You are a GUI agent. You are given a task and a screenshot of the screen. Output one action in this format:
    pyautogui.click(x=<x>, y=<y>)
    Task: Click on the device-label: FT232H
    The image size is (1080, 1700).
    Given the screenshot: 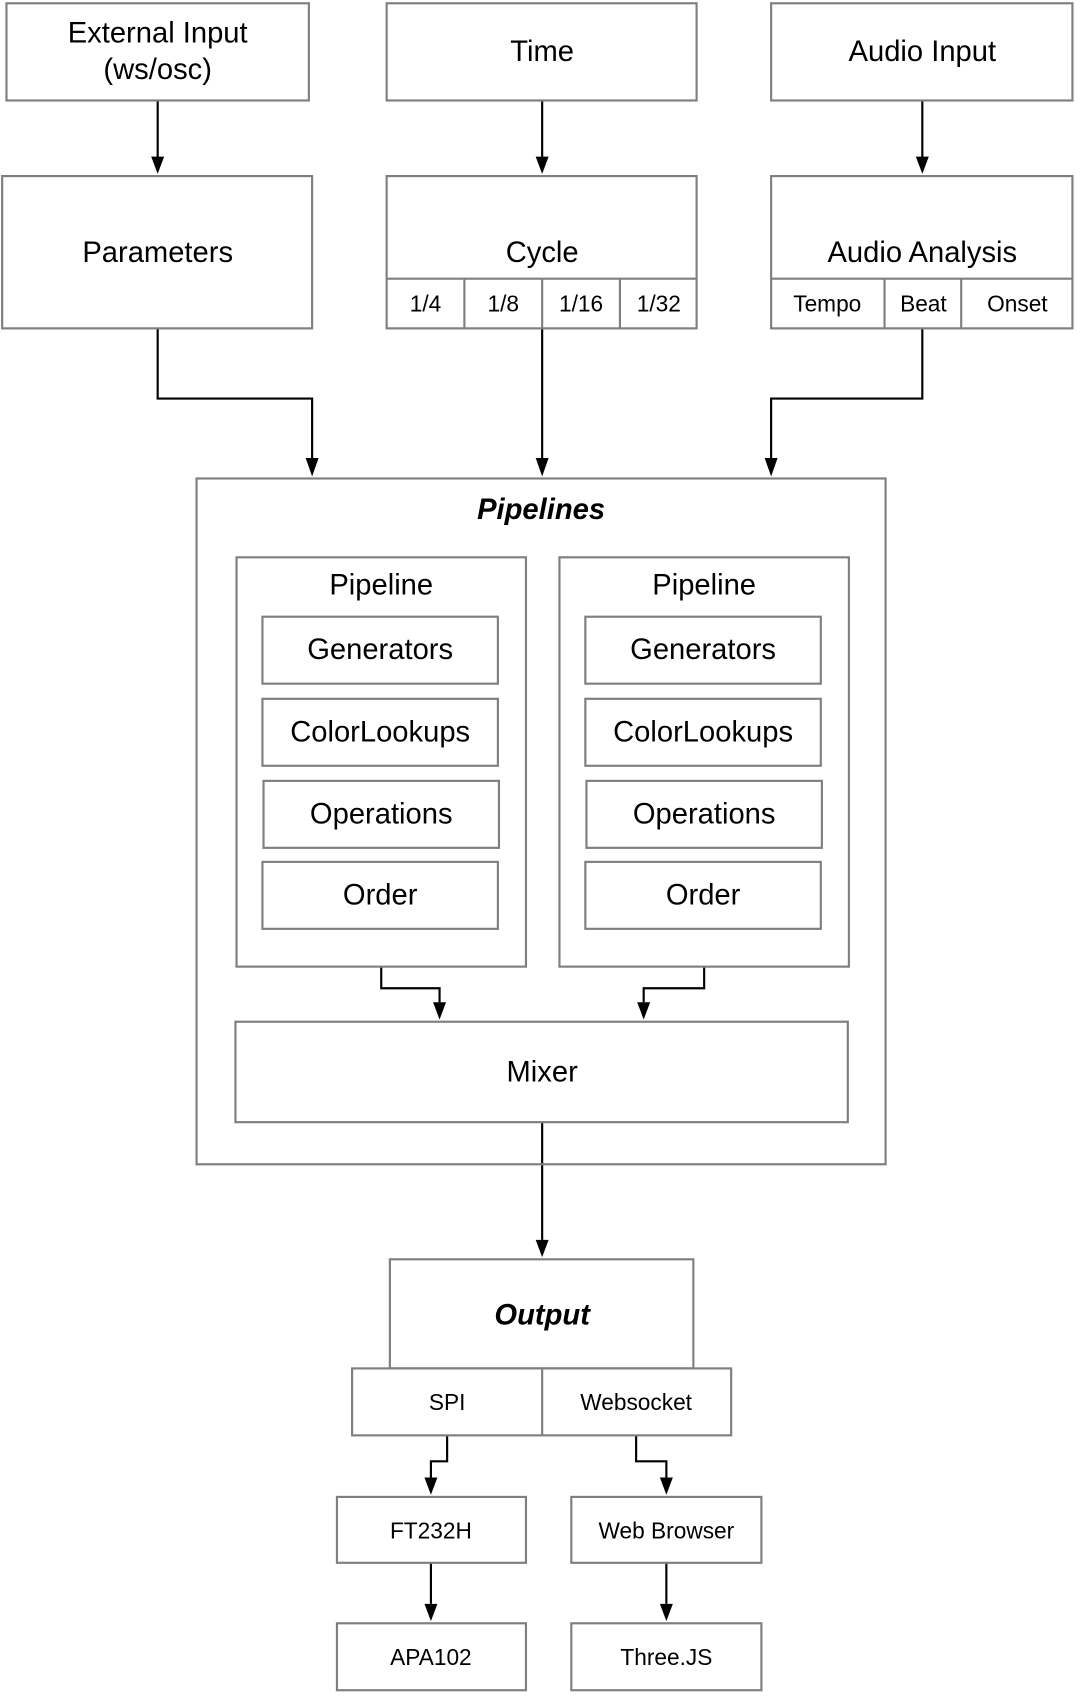 What is the action you would take?
    pyautogui.click(x=431, y=1530)
    